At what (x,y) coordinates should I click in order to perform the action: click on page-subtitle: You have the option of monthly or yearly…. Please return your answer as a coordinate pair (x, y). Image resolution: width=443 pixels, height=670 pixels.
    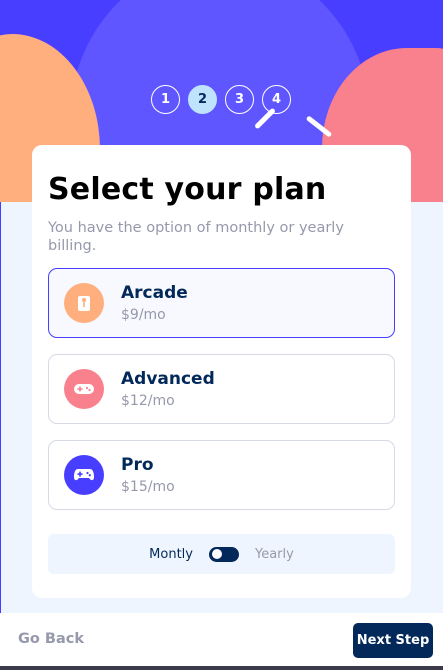
    Looking at the image, I should click on (196, 237).